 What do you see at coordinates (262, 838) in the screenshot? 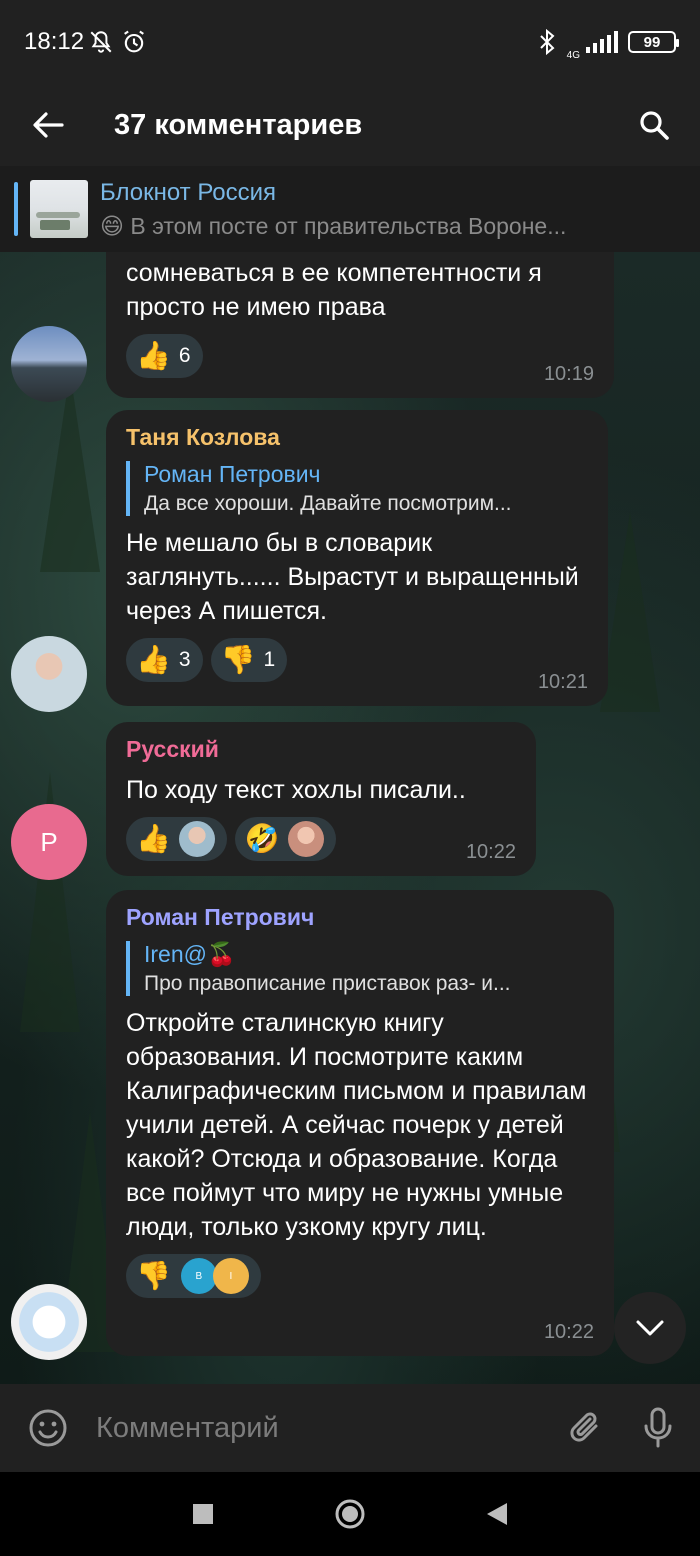
I see `rofl-icon: 🤣` at bounding box center [262, 838].